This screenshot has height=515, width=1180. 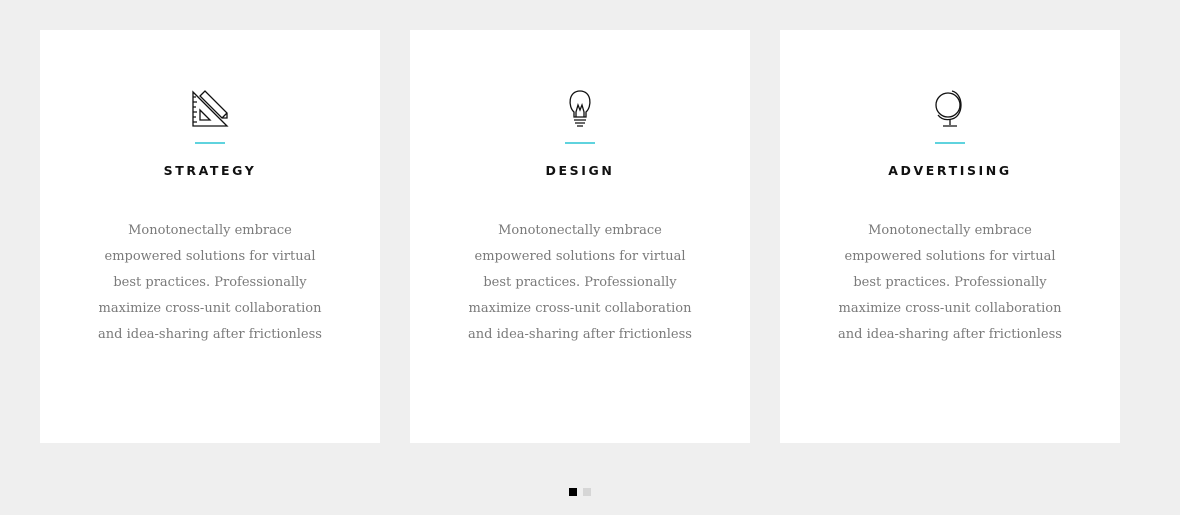 What do you see at coordinates (580, 108) in the screenshot?
I see `lightbulb-icon` at bounding box center [580, 108].